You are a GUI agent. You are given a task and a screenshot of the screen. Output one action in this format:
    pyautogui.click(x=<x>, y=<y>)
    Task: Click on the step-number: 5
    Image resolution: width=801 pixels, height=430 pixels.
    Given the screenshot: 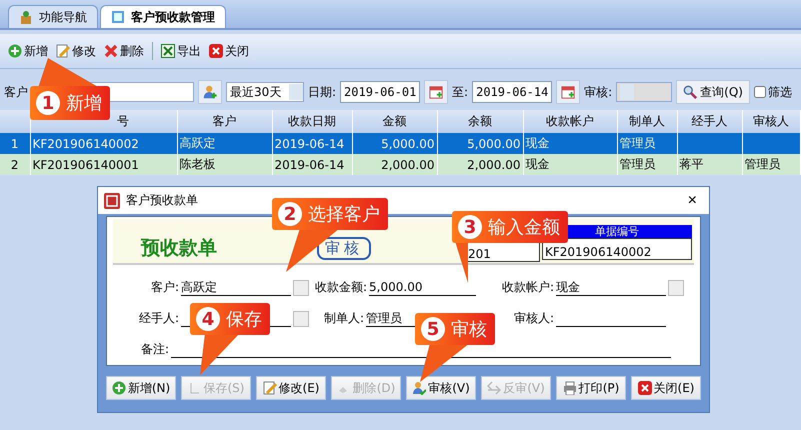 What is the action you would take?
    pyautogui.click(x=433, y=329)
    